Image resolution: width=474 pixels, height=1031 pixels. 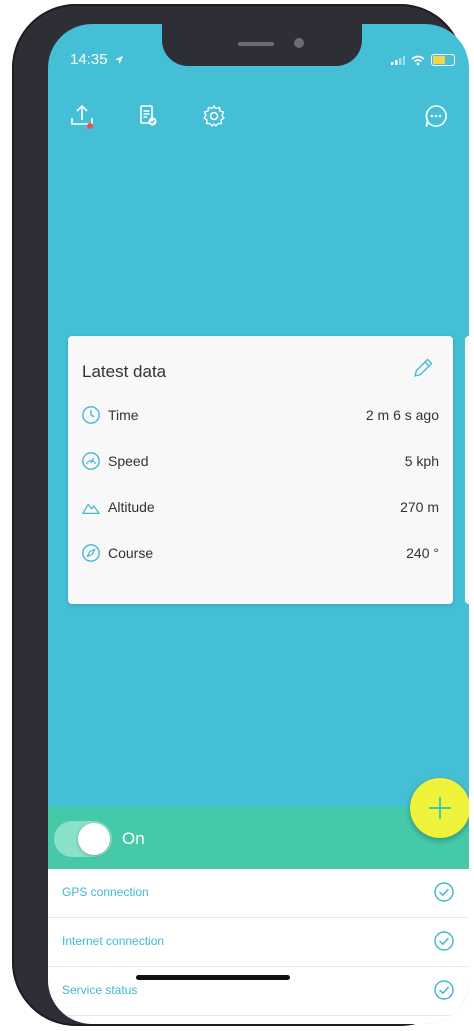 I want to click on toggle-knob, so click(x=94, y=839).